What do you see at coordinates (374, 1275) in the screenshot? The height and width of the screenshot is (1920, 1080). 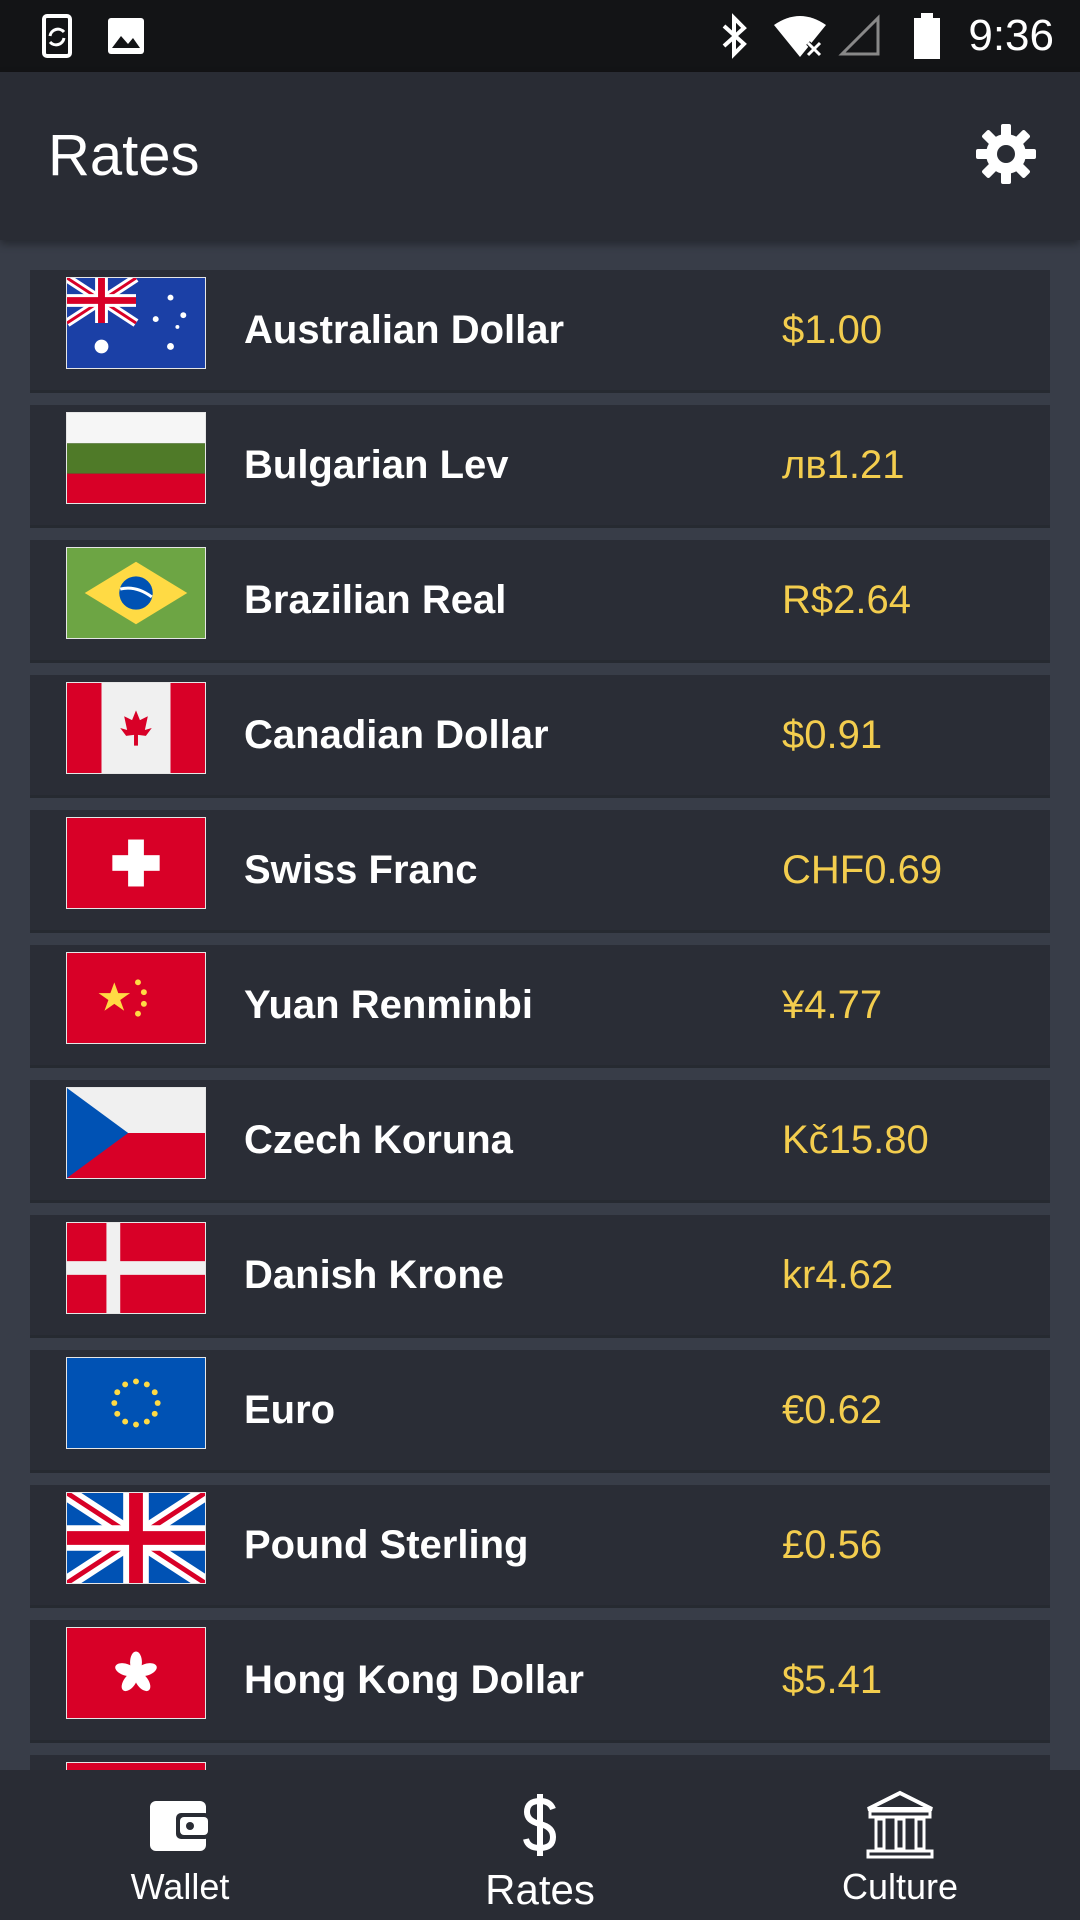 I see `currency-name: Danish Krone` at bounding box center [374, 1275].